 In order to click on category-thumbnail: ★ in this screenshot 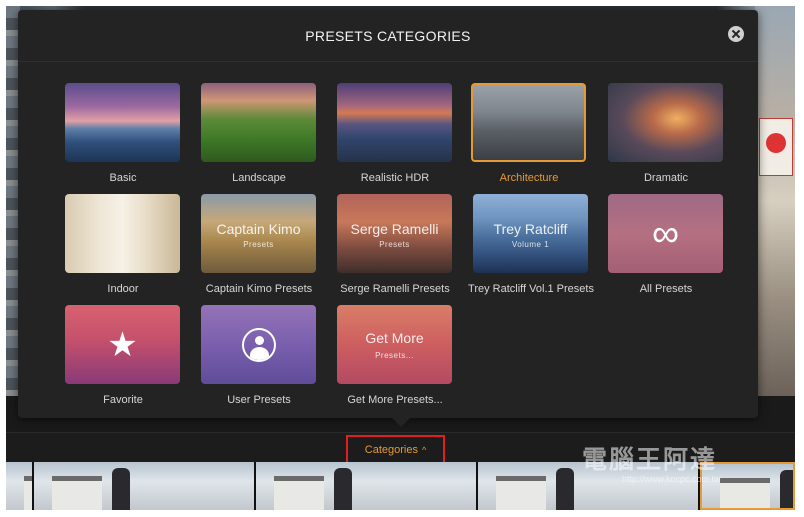, I will do `click(122, 344)`.